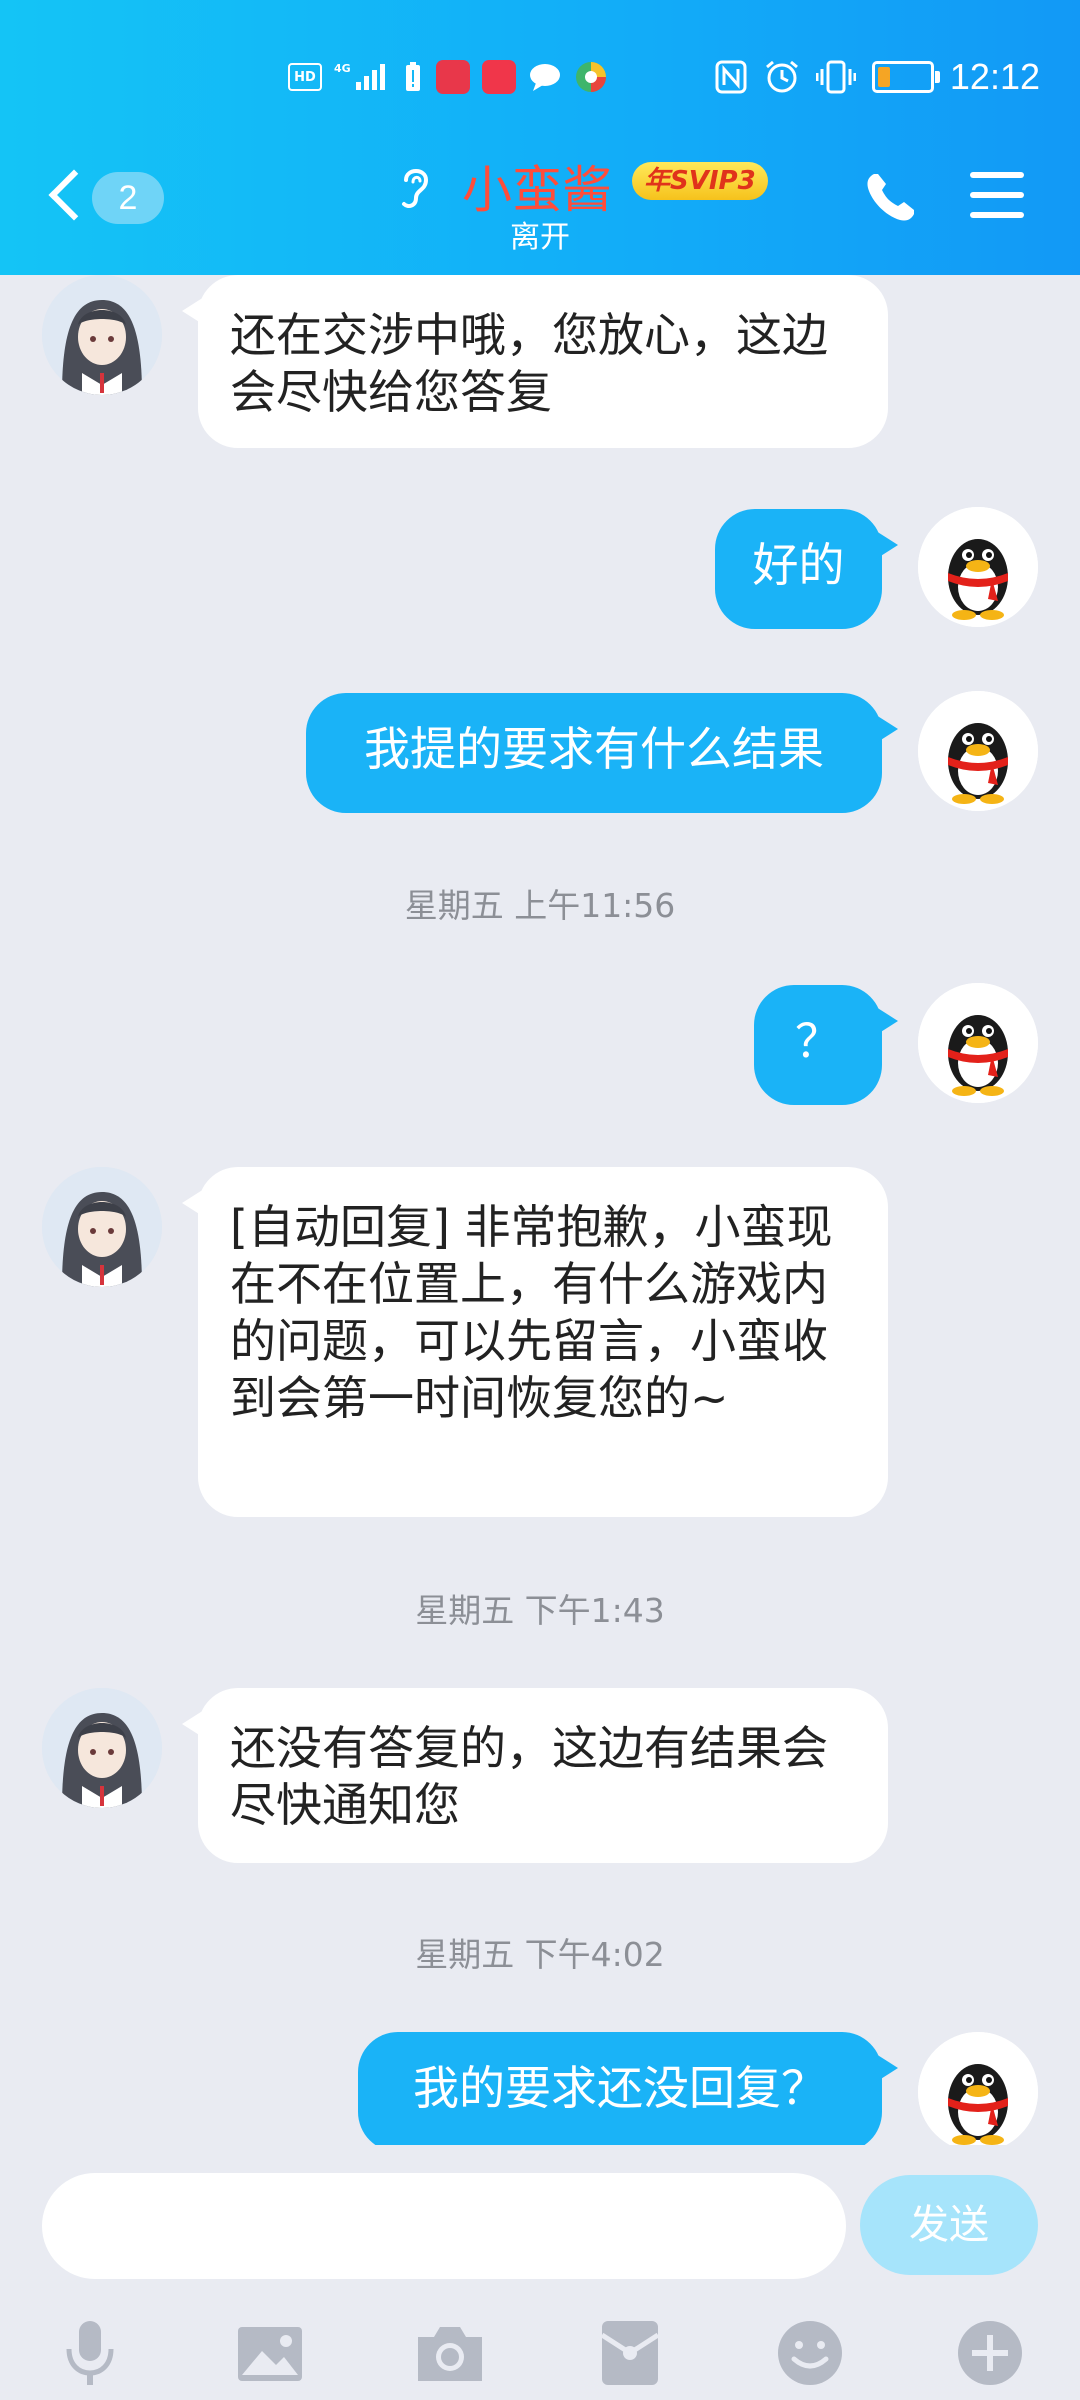 This screenshot has width=1080, height=2400. Describe the element at coordinates (270, 2353) in the screenshot. I see `image-icon` at that location.